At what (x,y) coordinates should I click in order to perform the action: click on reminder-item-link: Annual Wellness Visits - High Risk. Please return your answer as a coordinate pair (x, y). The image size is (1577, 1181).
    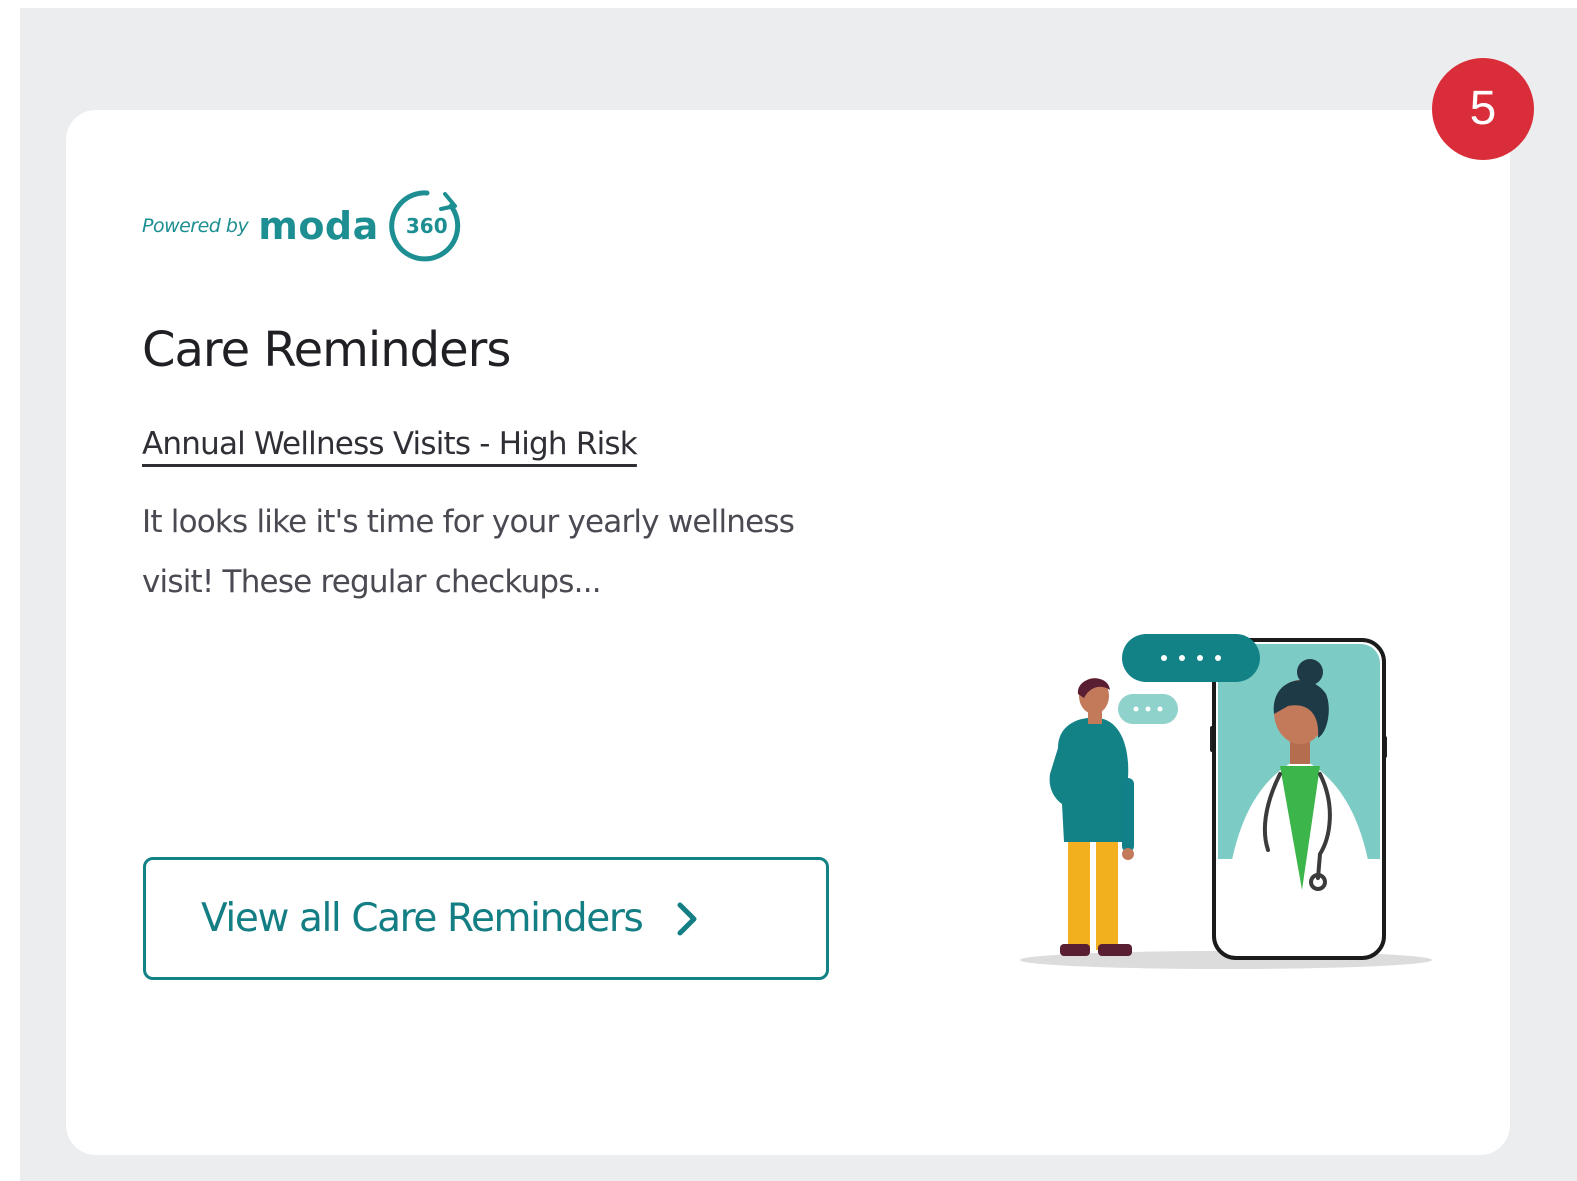
    Looking at the image, I should click on (390, 444).